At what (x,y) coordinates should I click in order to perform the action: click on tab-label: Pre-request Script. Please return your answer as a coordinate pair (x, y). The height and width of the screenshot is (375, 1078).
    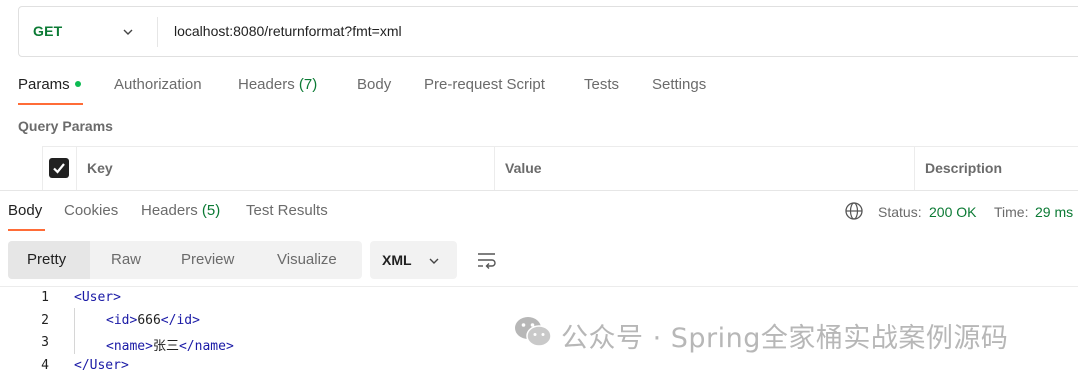
    Looking at the image, I should click on (484, 84).